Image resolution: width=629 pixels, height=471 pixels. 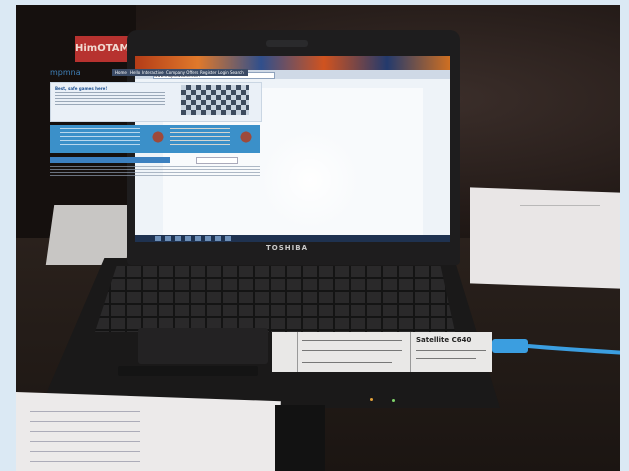 What do you see at coordinates (105, 49) in the screenshot?
I see `red-wall-sign: HimOTAMe` at bounding box center [105, 49].